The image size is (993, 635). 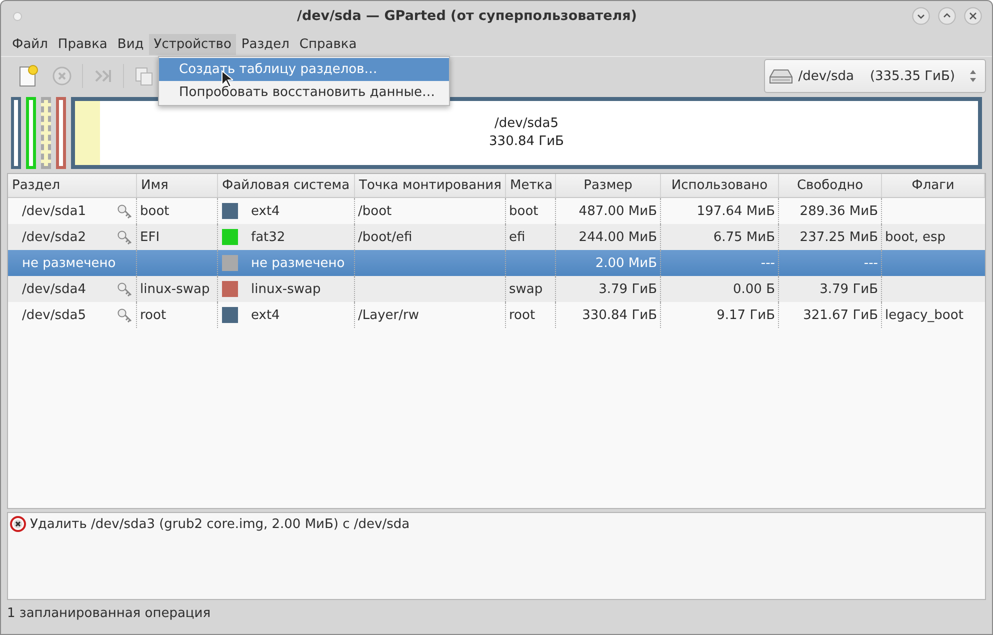 What do you see at coordinates (17, 16) in the screenshot?
I see `window-dot-icon` at bounding box center [17, 16].